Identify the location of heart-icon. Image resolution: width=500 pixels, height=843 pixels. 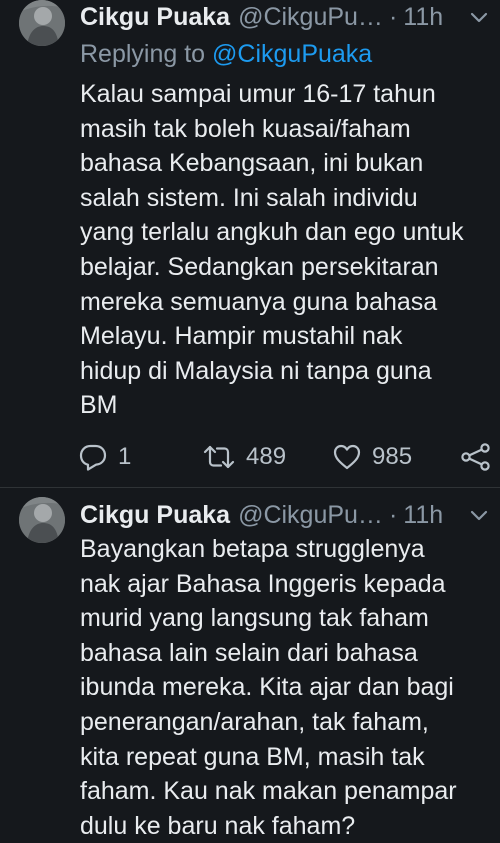
(347, 457).